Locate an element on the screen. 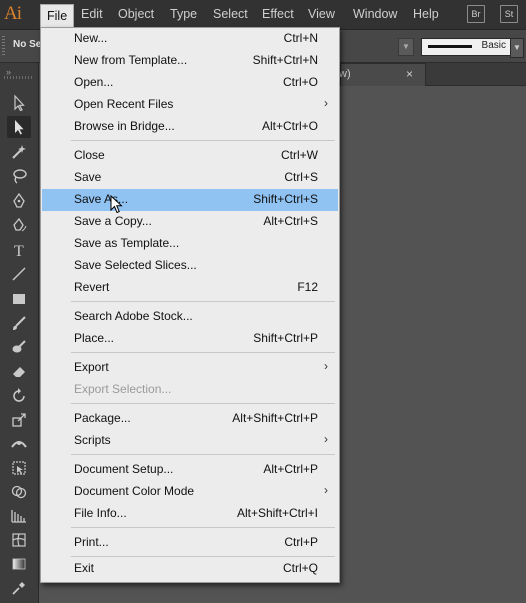  menu-item-shortcut: Alt+Ctrl+O is located at coordinates (289, 126).